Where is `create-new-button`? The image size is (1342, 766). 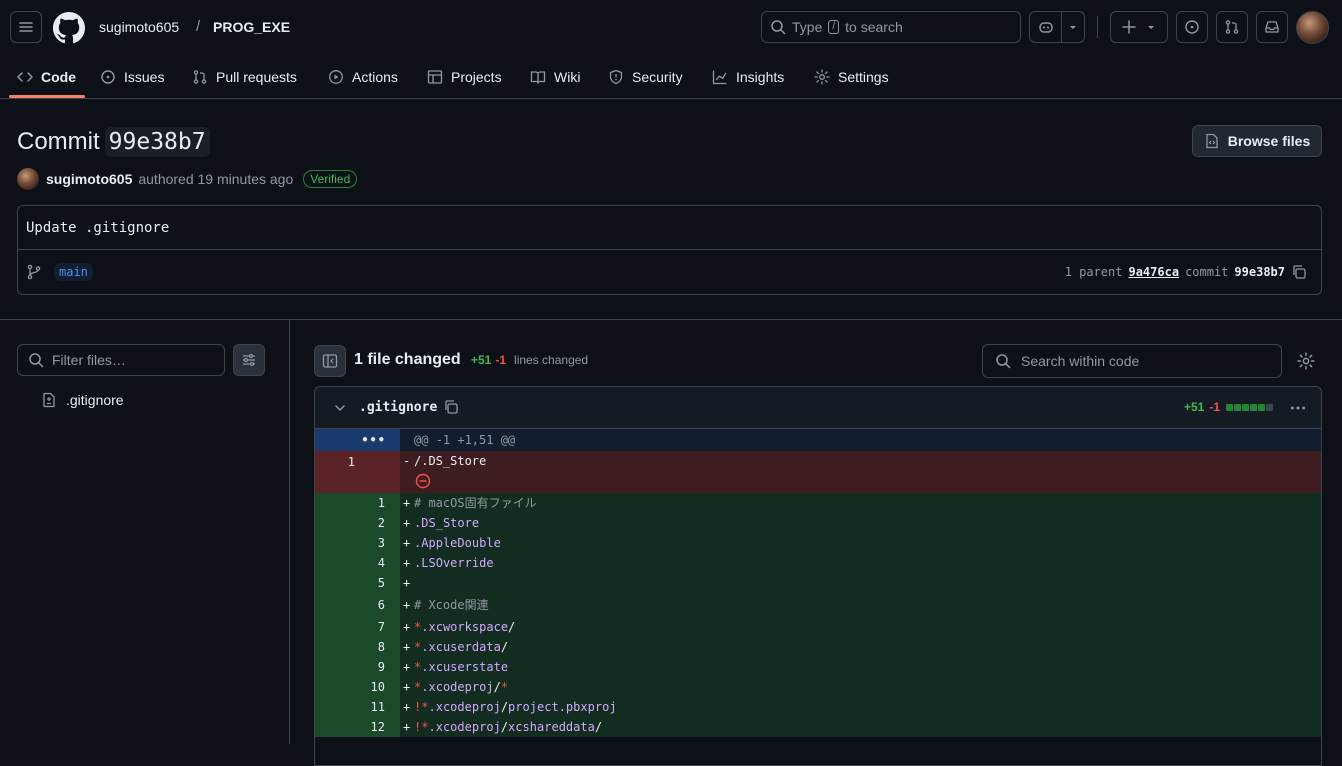
create-new-button is located at coordinates (1139, 27).